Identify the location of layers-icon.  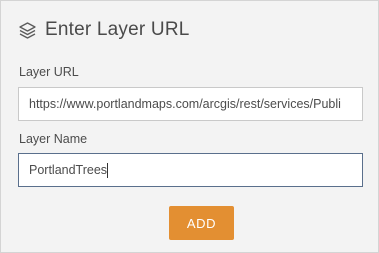
(27, 30).